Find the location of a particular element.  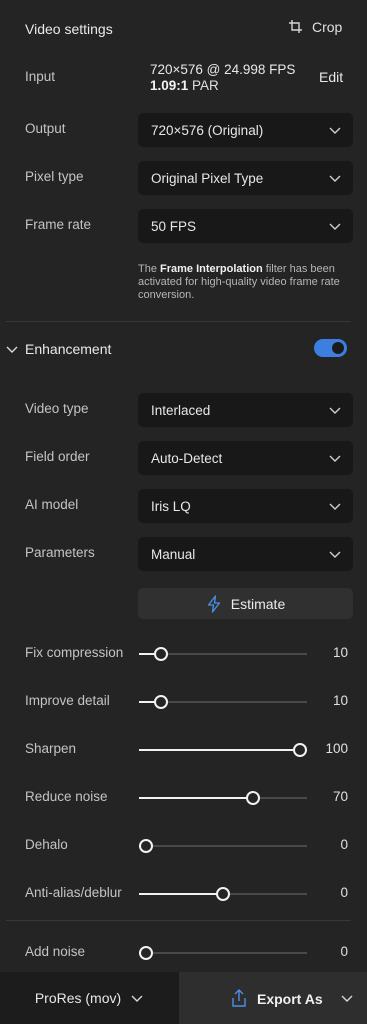

field-order-label: Field order is located at coordinates (57, 456).